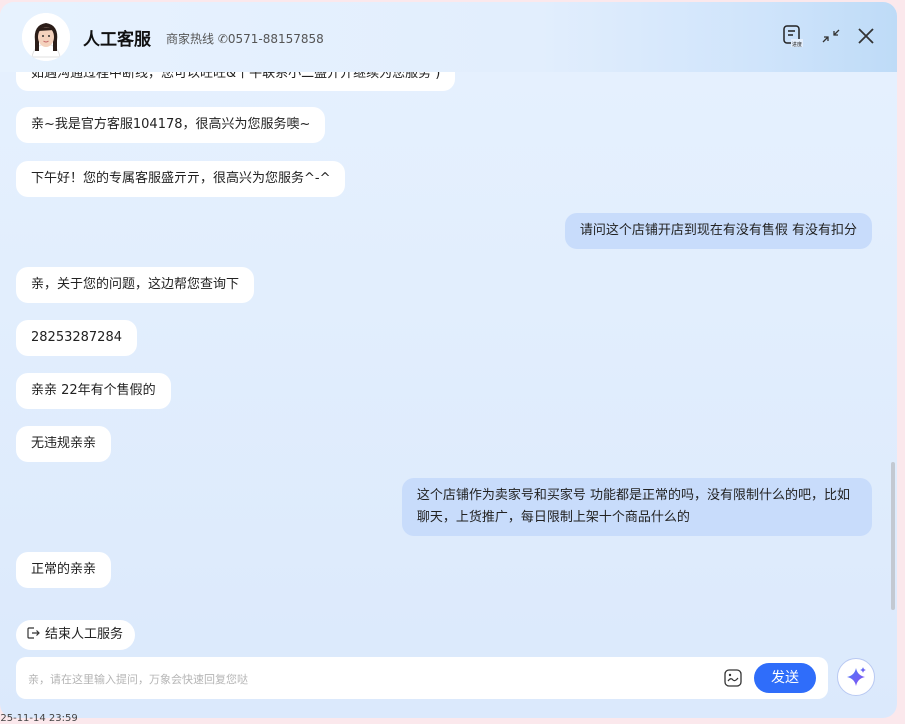 Image resolution: width=905 pixels, height=724 pixels. What do you see at coordinates (785, 678) in the screenshot?
I see `send-button: 发送` at bounding box center [785, 678].